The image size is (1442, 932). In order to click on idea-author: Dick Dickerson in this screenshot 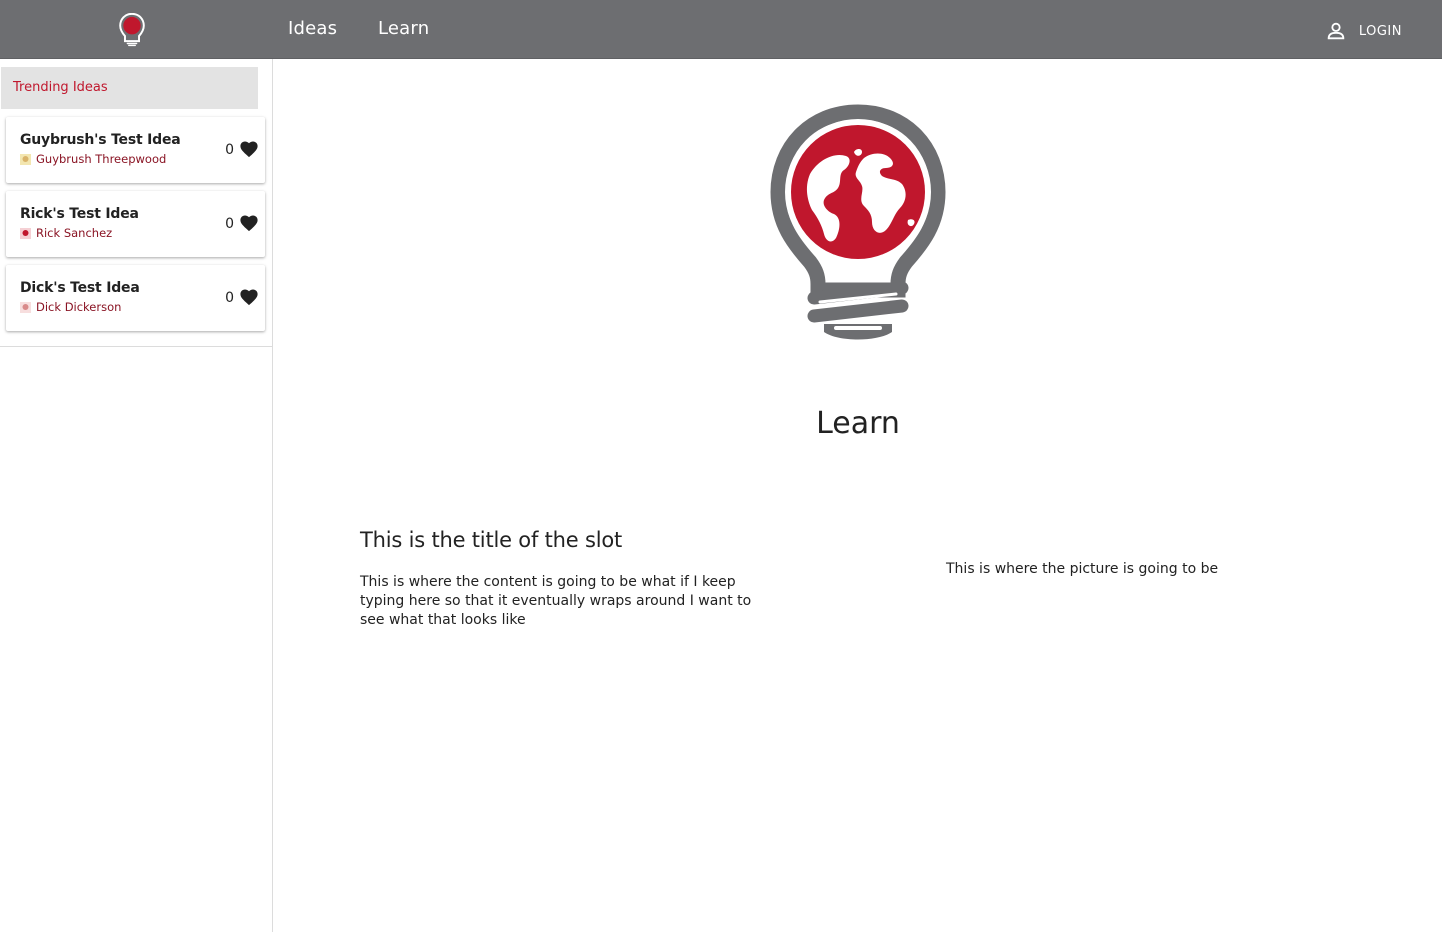, I will do `click(70, 307)`.